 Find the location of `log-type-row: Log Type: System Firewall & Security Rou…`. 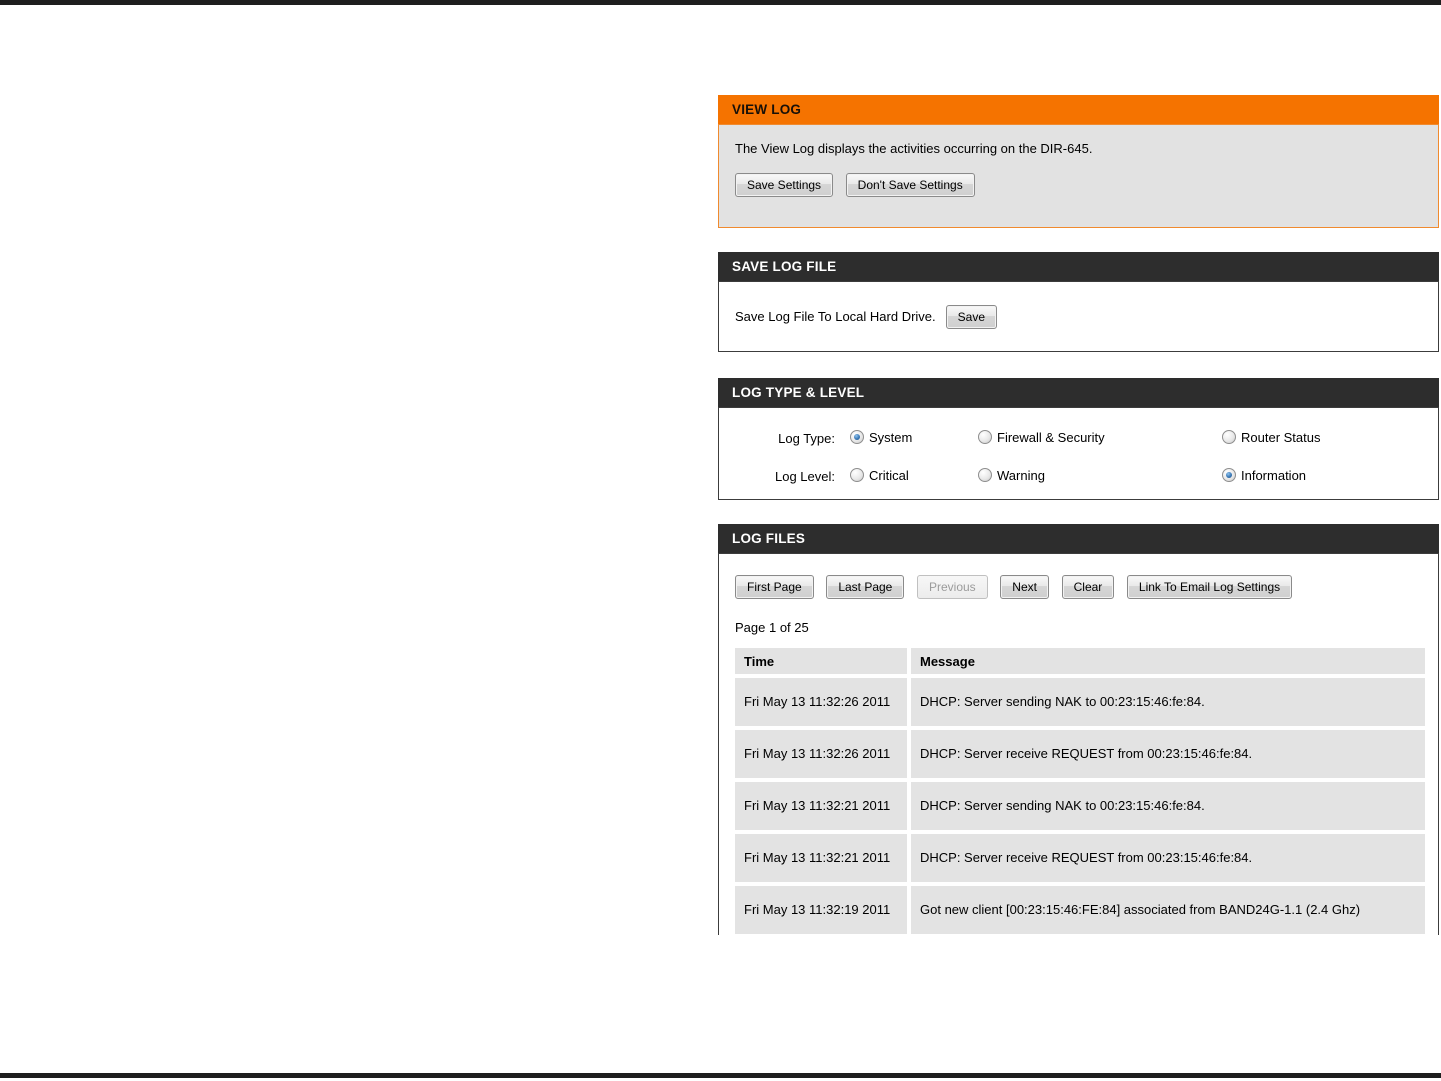

log-type-row: Log Type: System Firewall & Security Rou… is located at coordinates (1078, 441).